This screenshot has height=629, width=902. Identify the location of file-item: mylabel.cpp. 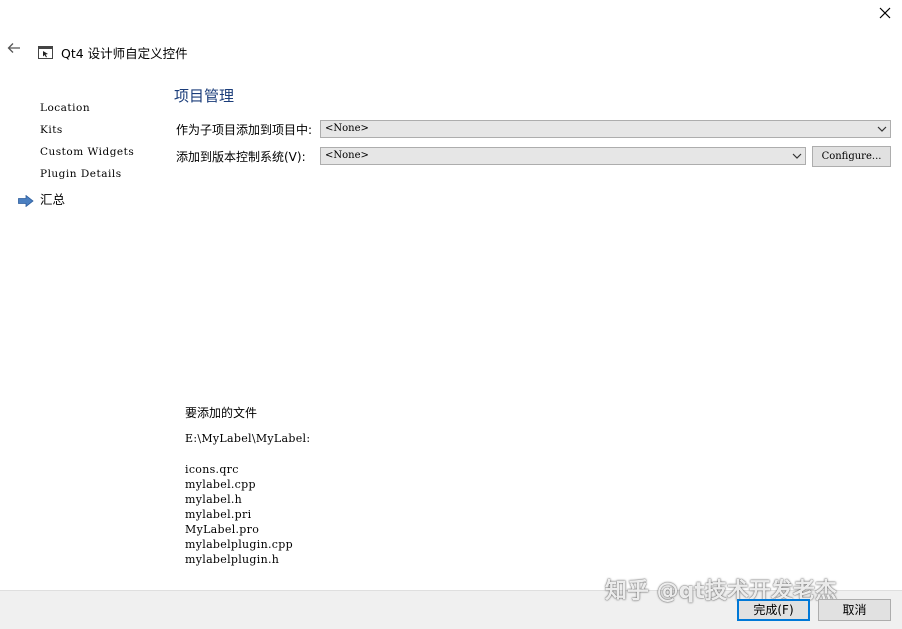
(220, 484).